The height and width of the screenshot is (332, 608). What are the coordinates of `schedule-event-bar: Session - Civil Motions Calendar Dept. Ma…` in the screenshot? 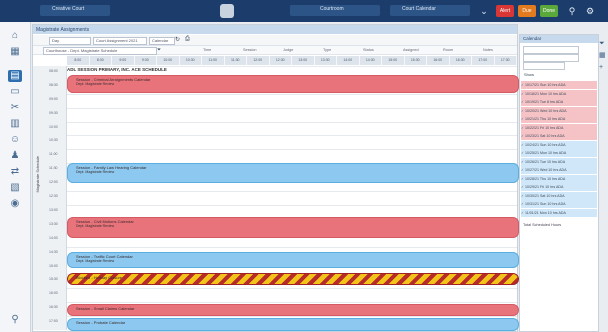 It's located at (293, 227).